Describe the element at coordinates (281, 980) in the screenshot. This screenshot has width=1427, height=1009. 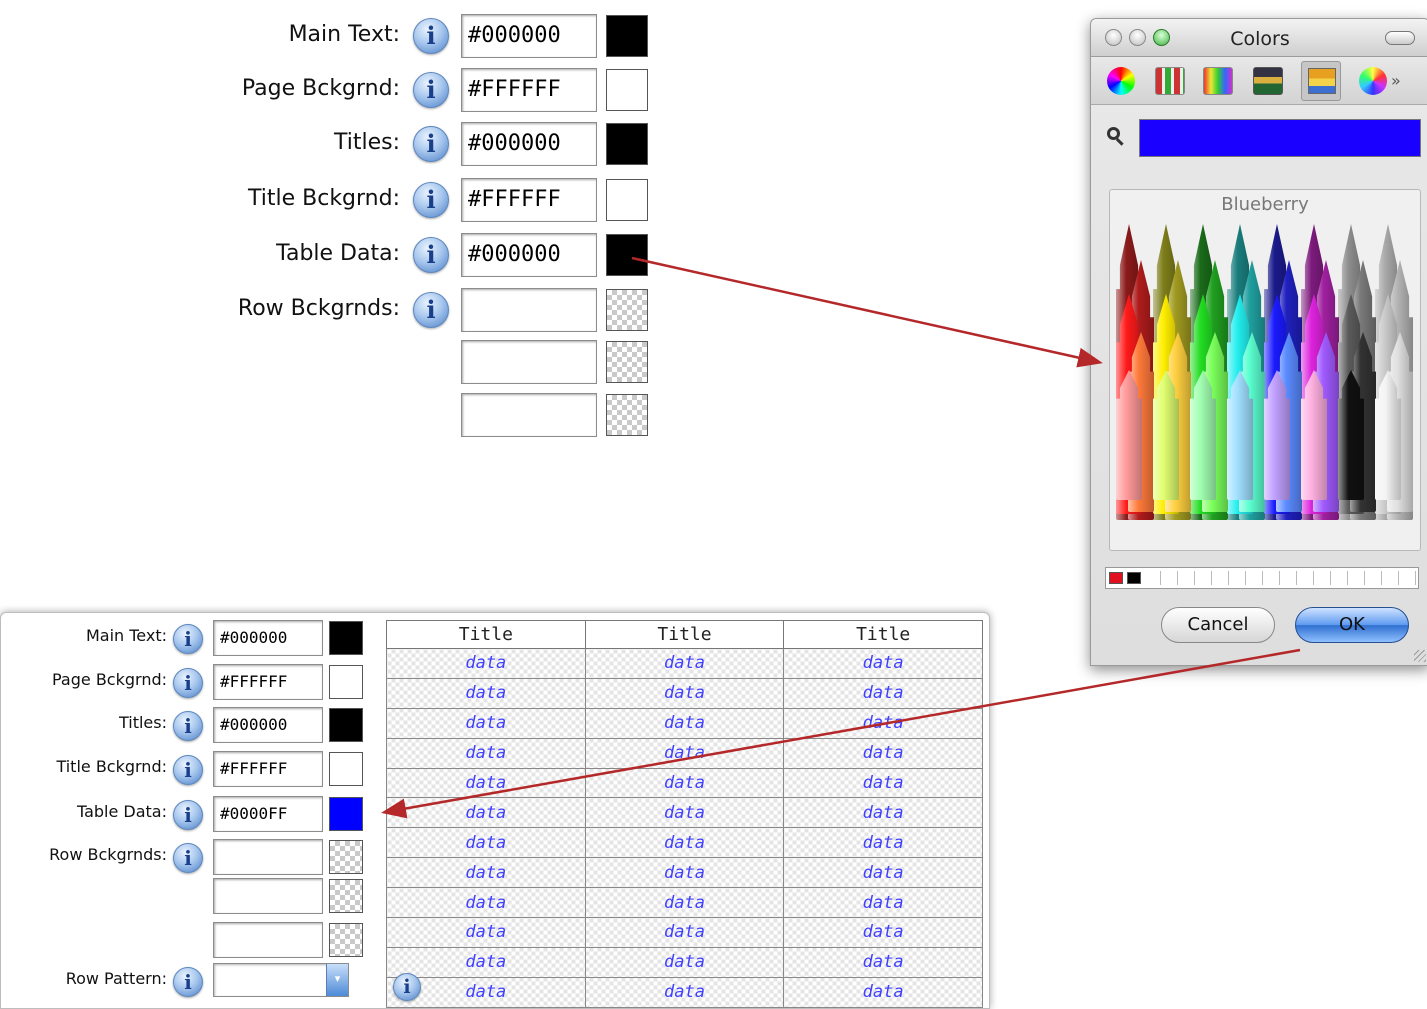
I see `row-pattern-select: ▾` at that location.